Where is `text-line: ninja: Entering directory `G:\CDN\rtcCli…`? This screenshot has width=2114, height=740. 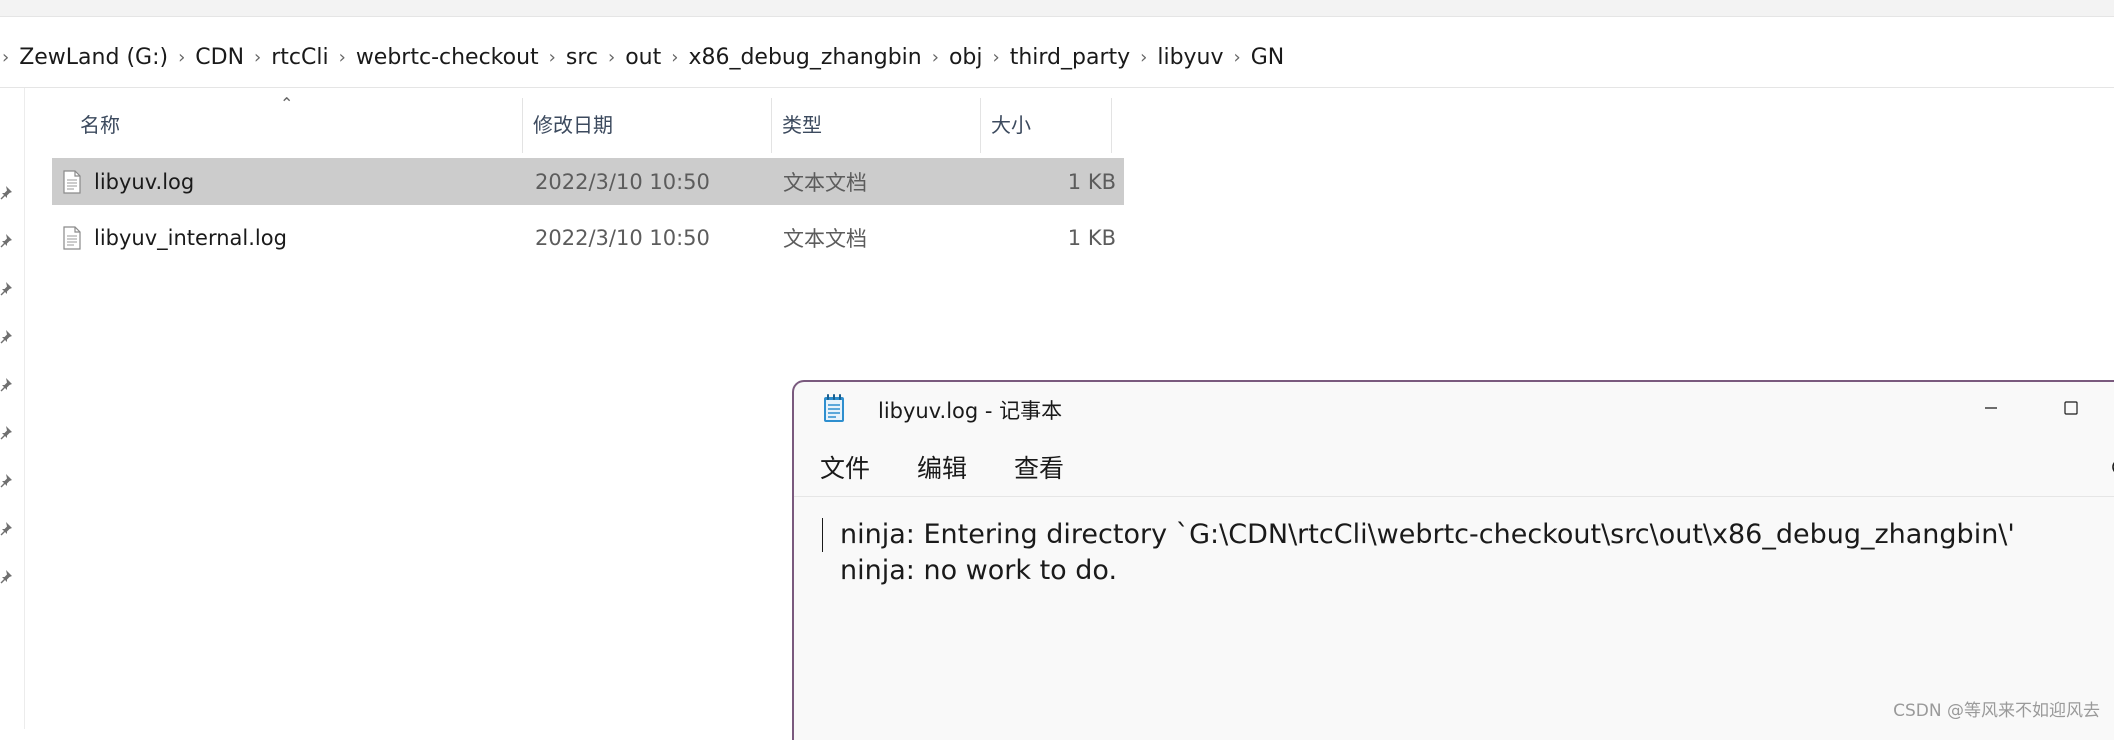 text-line: ninja: Entering directory `G:\CDN\rtcCli… is located at coordinates (1427, 534).